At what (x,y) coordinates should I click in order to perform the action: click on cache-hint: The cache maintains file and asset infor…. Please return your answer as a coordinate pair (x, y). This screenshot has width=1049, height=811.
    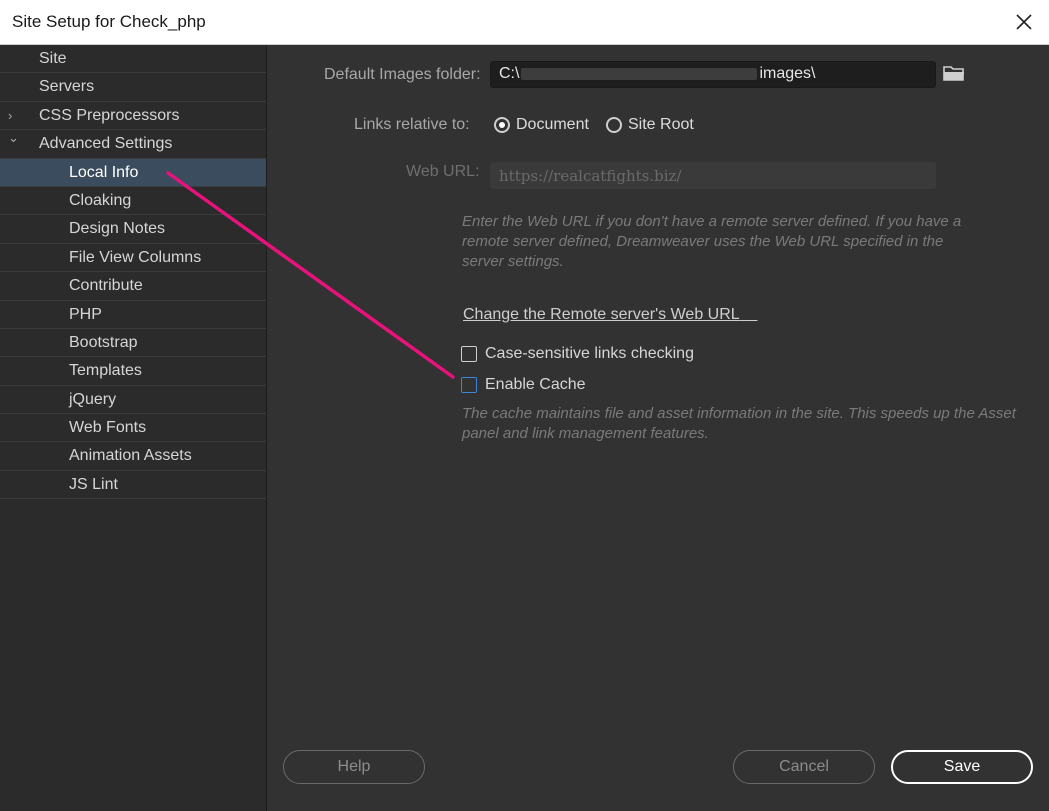
    Looking at the image, I should click on (739, 423).